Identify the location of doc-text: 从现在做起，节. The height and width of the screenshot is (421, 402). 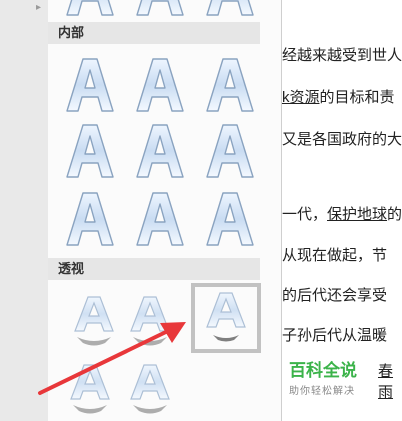
(335, 255).